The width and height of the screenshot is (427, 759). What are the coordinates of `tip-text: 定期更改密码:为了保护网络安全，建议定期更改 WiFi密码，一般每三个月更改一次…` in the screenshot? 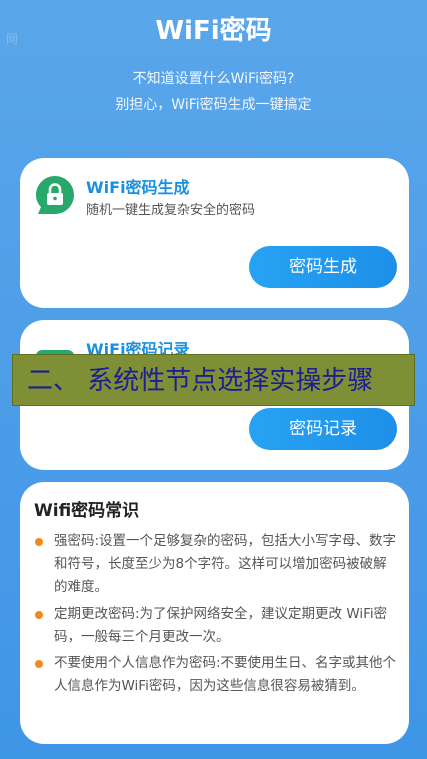 It's located at (221, 625).